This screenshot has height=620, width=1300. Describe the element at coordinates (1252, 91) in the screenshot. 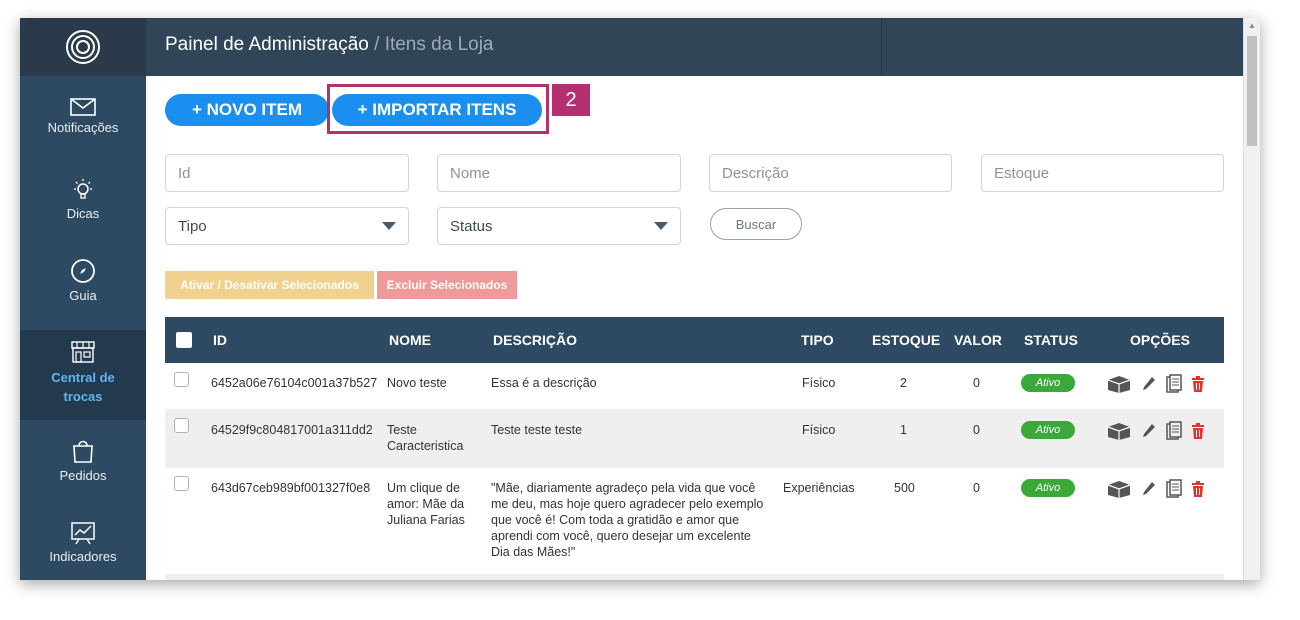

I see `scrollbar-thumb` at that location.